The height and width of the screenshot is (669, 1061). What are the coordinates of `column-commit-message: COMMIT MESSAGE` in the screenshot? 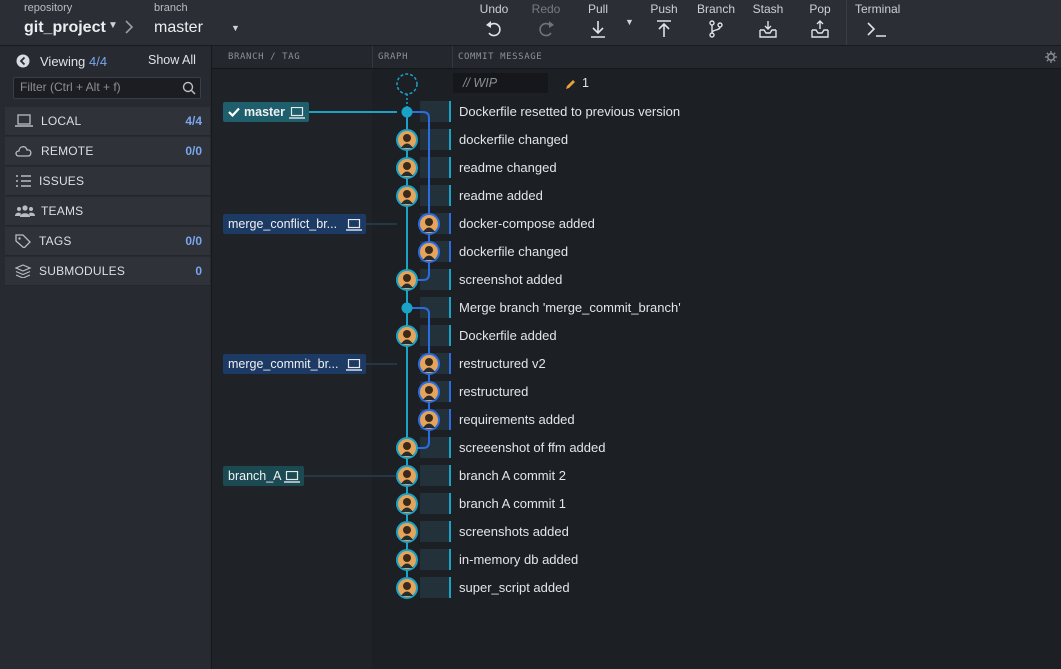 It's located at (500, 57).